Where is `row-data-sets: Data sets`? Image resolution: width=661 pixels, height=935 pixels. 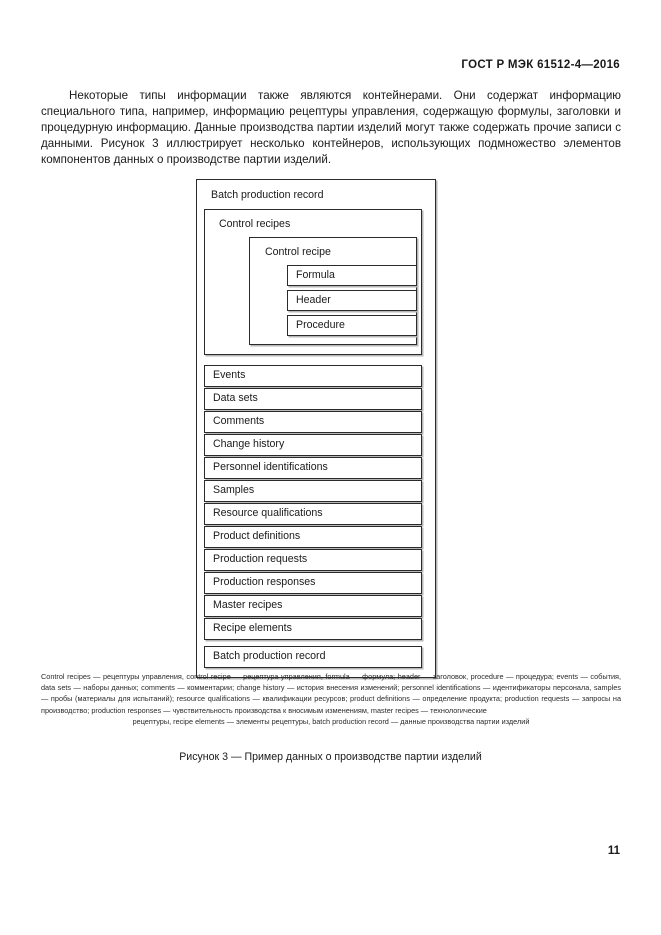 row-data-sets: Data sets is located at coordinates (313, 398).